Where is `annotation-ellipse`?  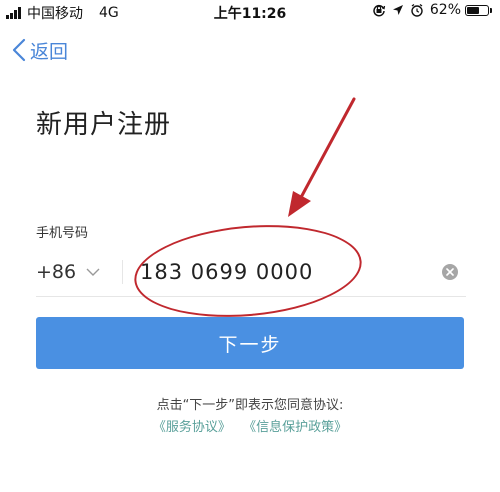
annotation-ellipse is located at coordinates (248, 271).